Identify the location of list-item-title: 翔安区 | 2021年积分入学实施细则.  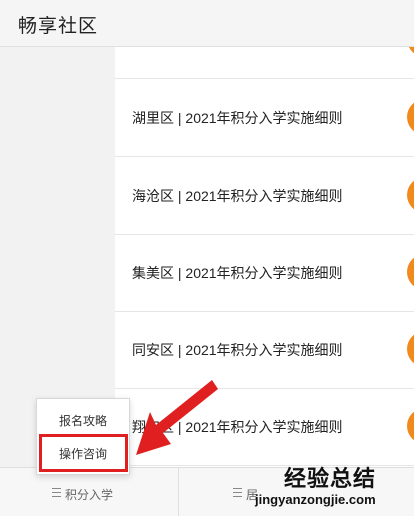
(237, 427).